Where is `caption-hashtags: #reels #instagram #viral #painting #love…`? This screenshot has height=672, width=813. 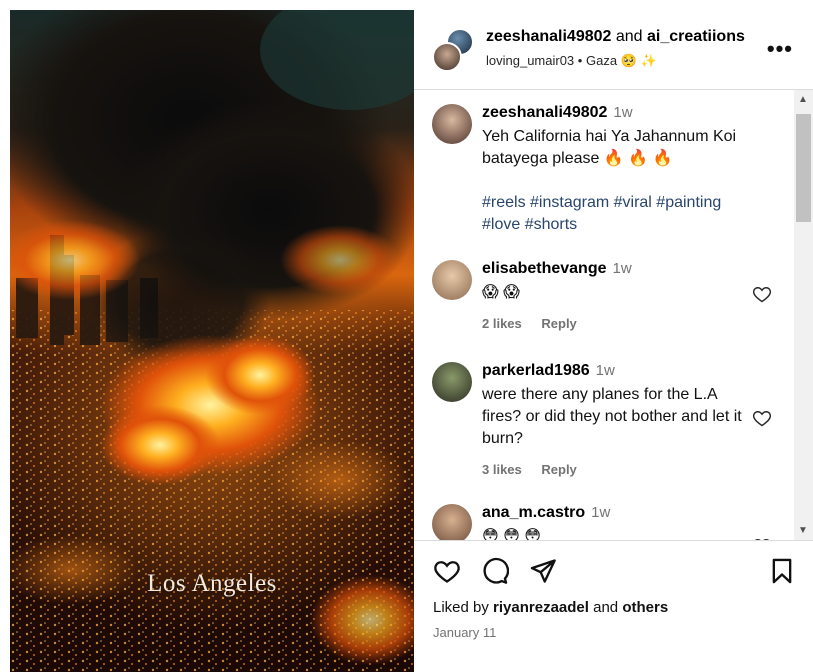
caption-hashtags: #reels #instagram #viral #painting #love… is located at coordinates (617, 214).